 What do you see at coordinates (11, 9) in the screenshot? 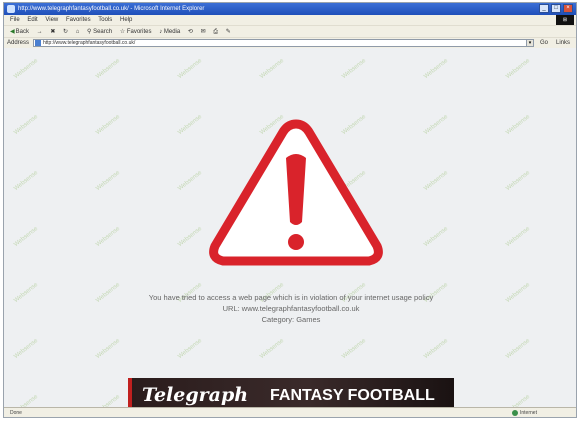
I see `ie-icon` at bounding box center [11, 9].